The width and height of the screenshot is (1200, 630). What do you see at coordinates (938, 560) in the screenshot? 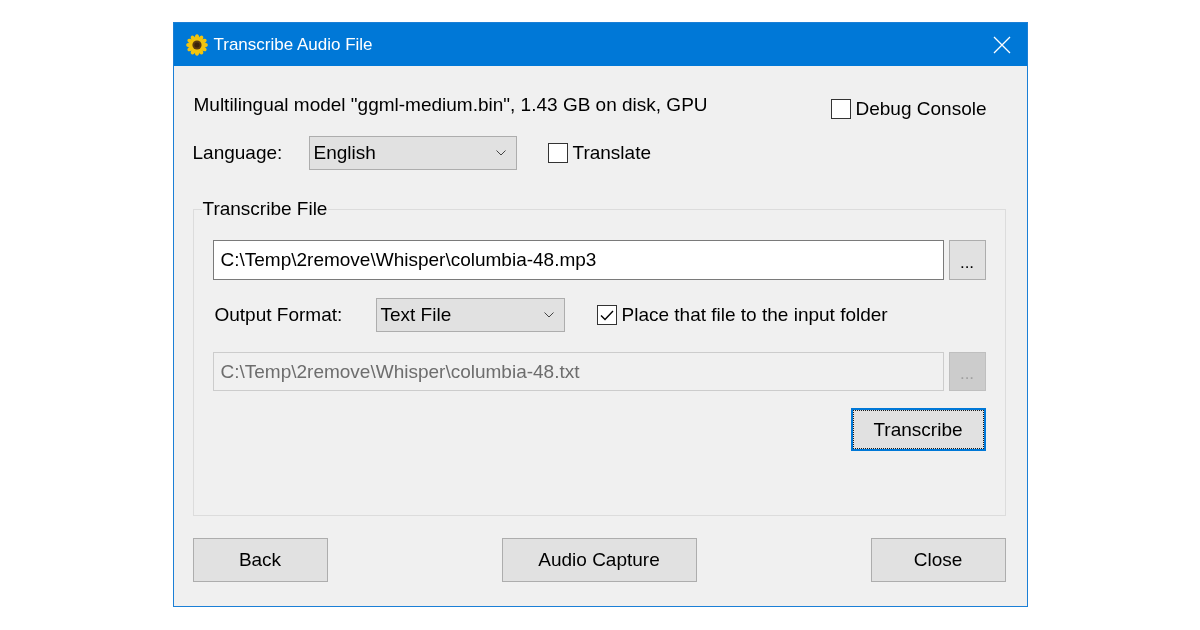
I see `dialog-button: Close` at bounding box center [938, 560].